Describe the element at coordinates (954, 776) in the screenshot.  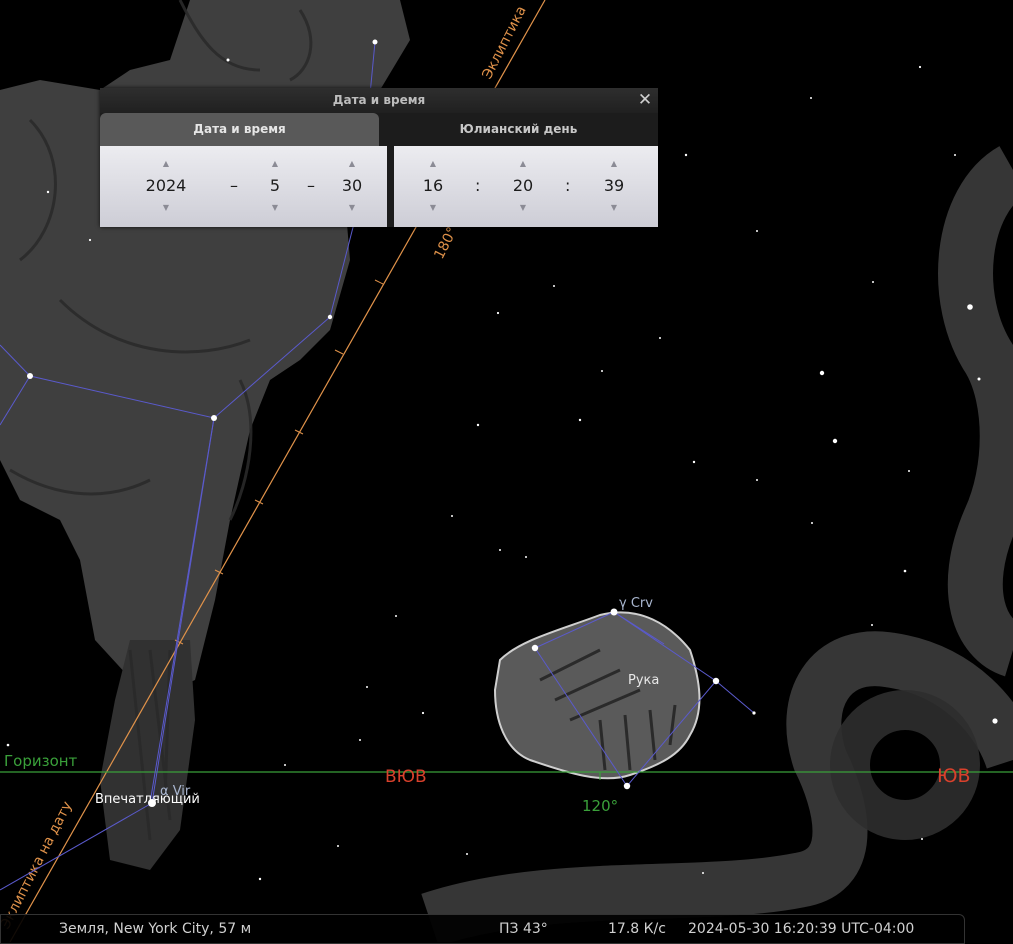
I see `compass-se: ЮВ` at that location.